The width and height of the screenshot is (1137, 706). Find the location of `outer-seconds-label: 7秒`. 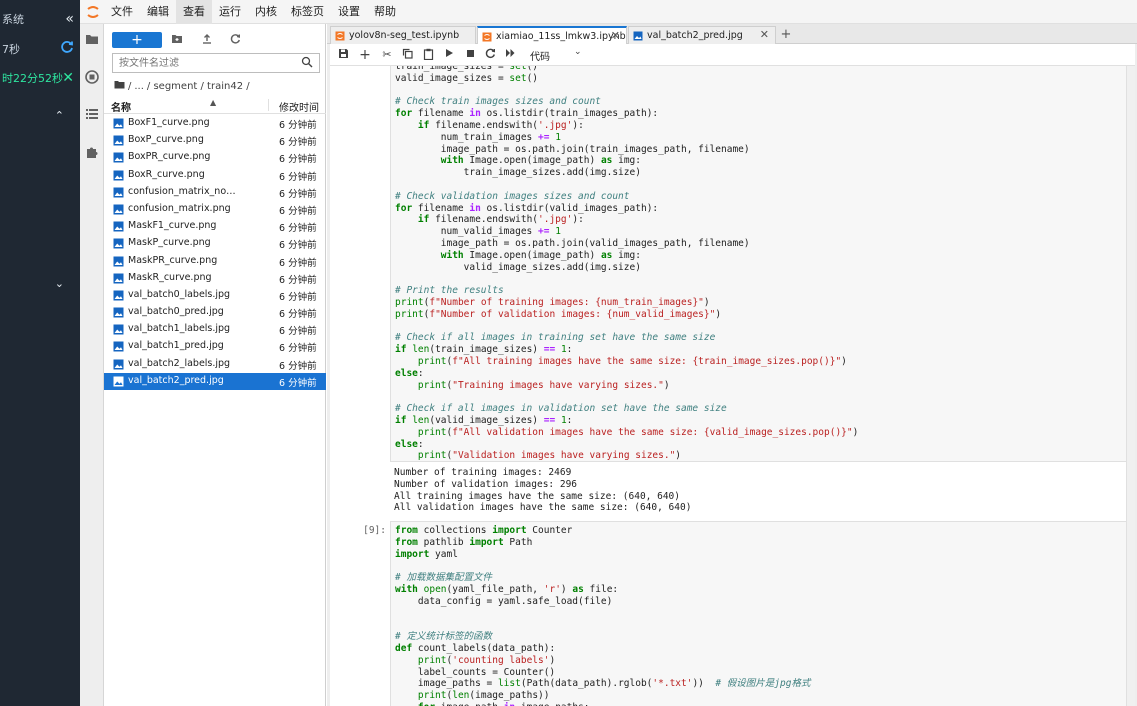

outer-seconds-label: 7秒 is located at coordinates (11, 49).